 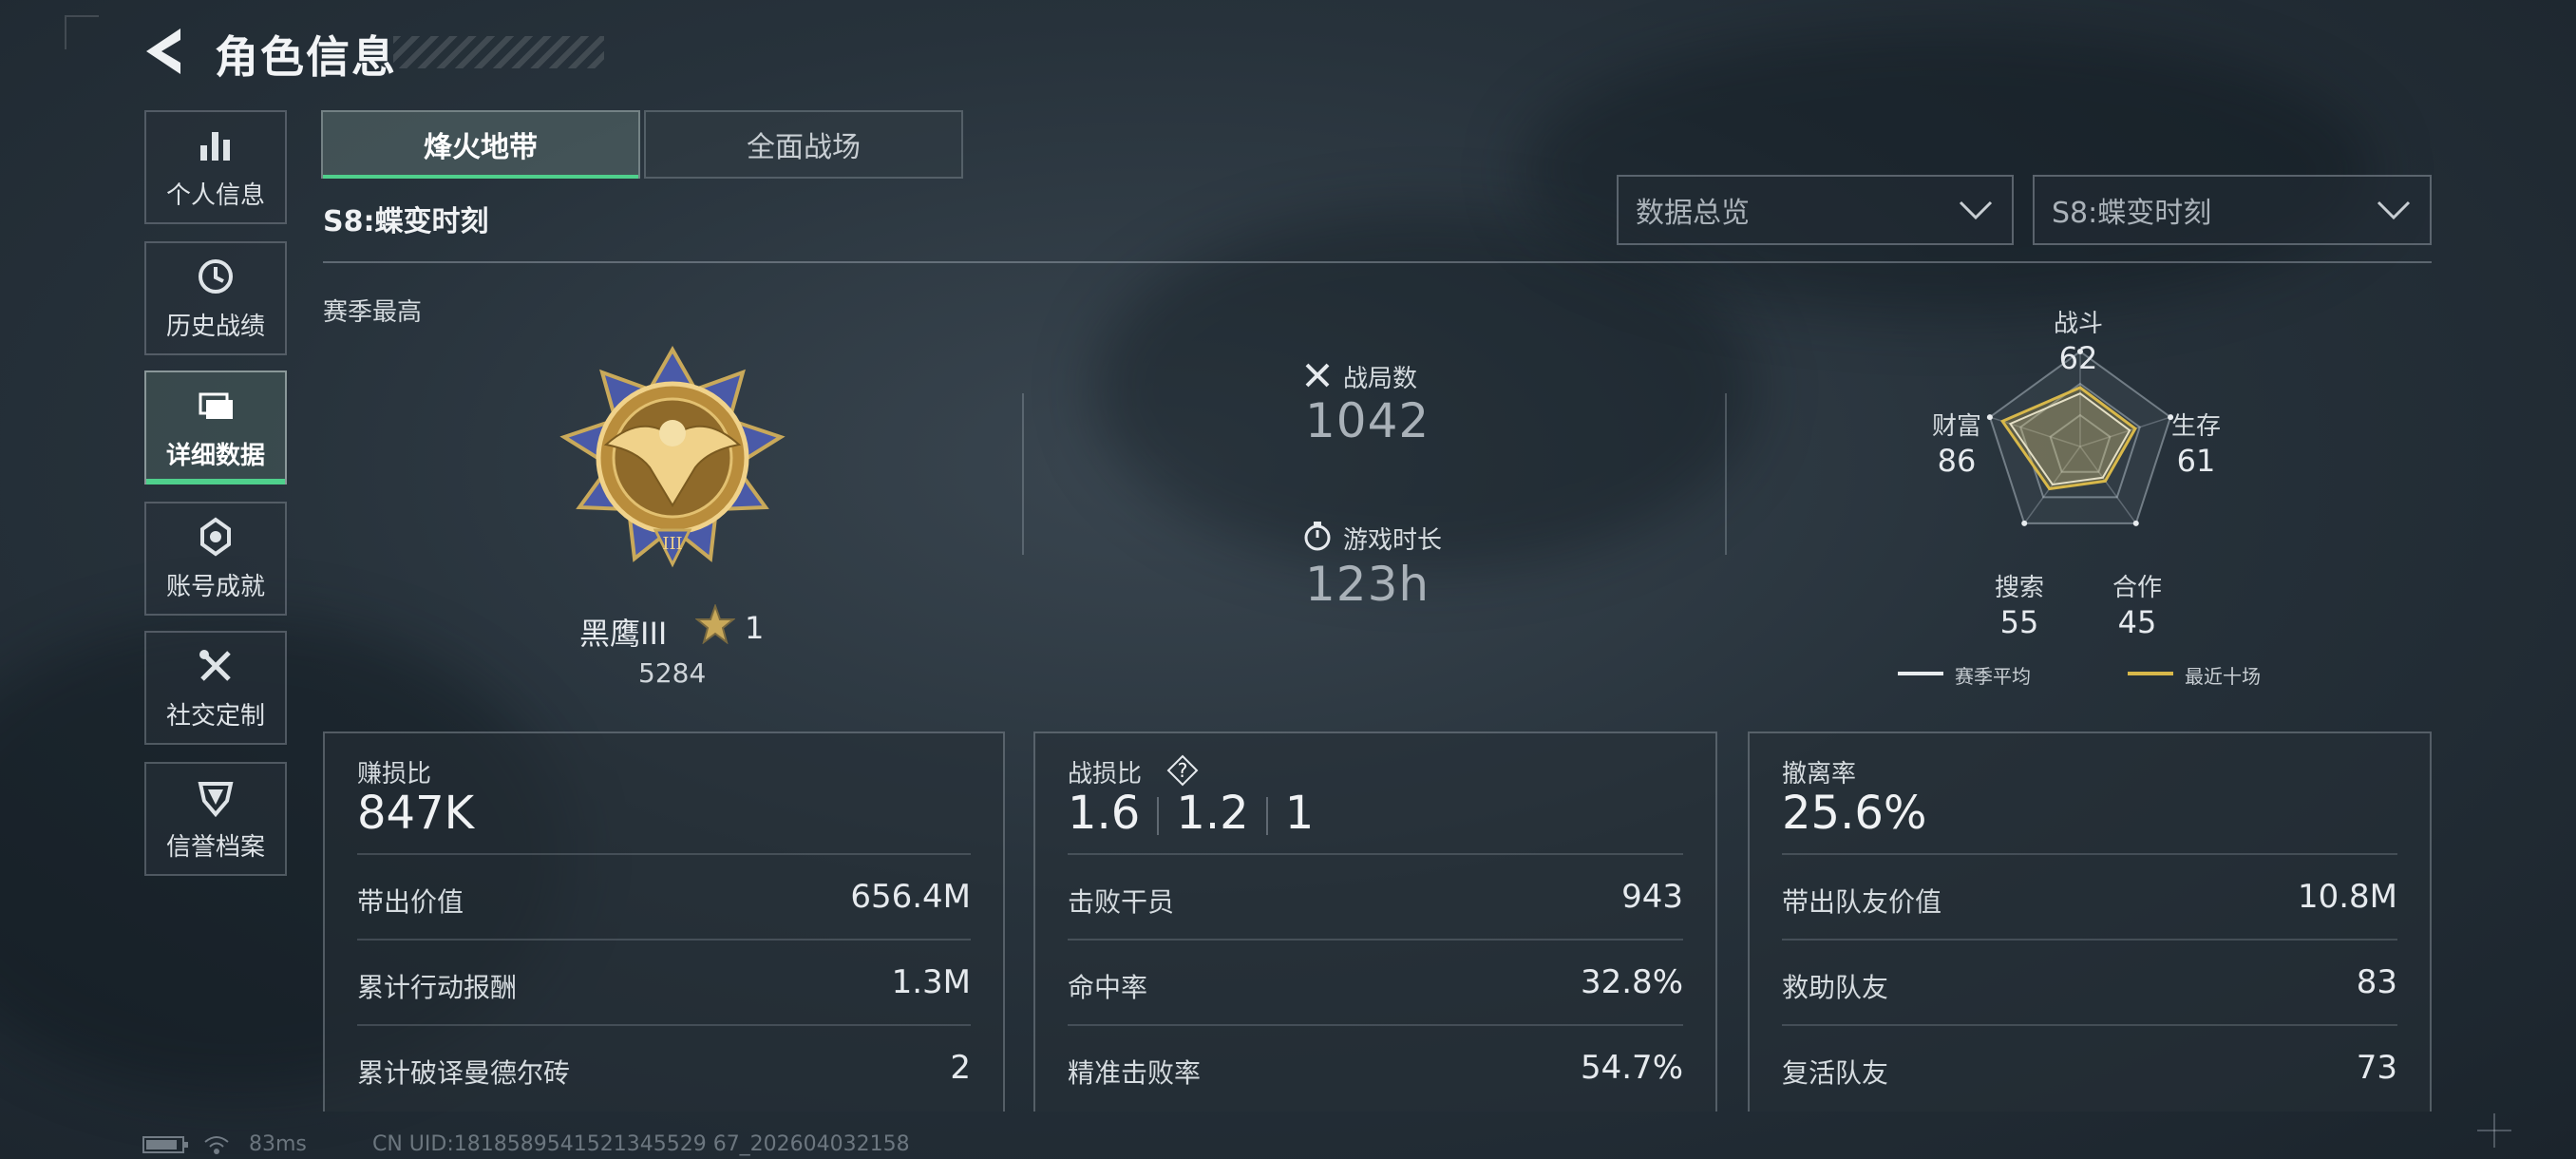 I want to click on stat-row: 复活队友 73, so click(x=2089, y=1068).